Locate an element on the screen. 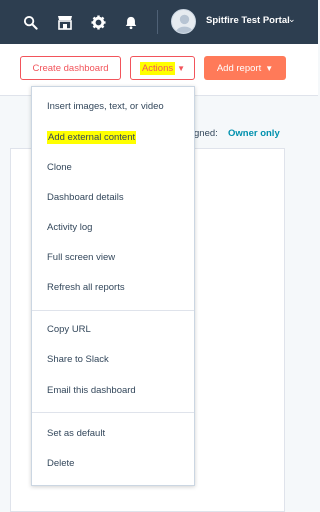 This screenshot has width=320, height=512. assigned-filter-label: gned: is located at coordinates (206, 133).